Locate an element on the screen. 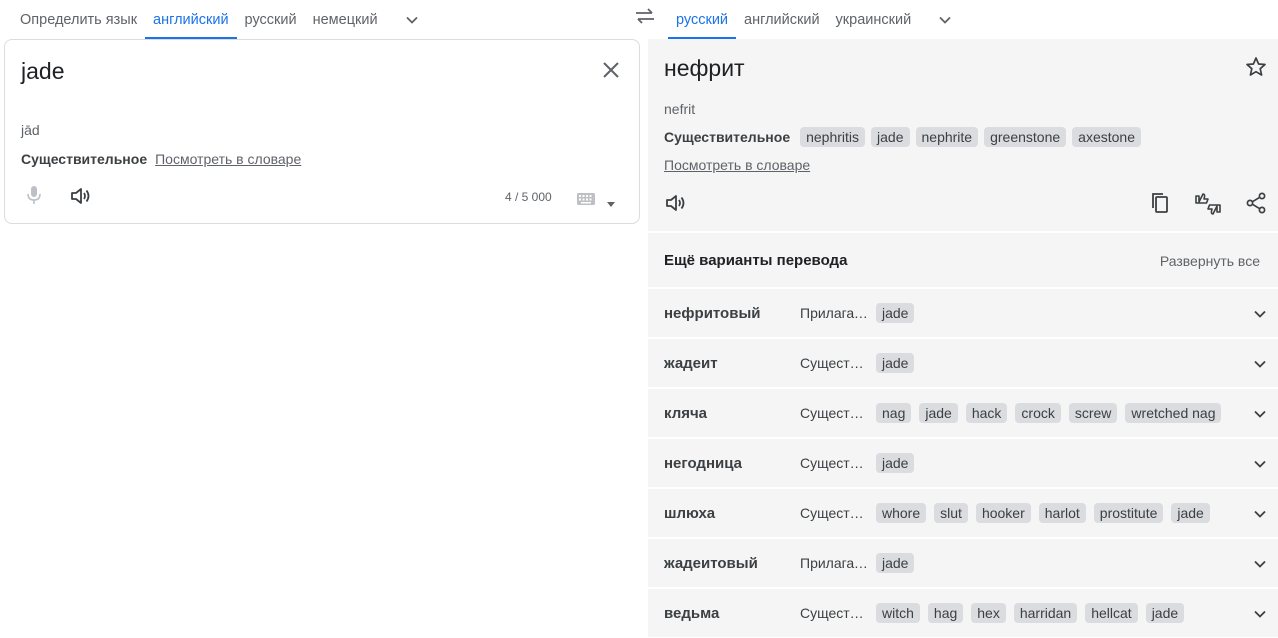 This screenshot has width=1278, height=638. target-more-languages-button is located at coordinates (945, 19).